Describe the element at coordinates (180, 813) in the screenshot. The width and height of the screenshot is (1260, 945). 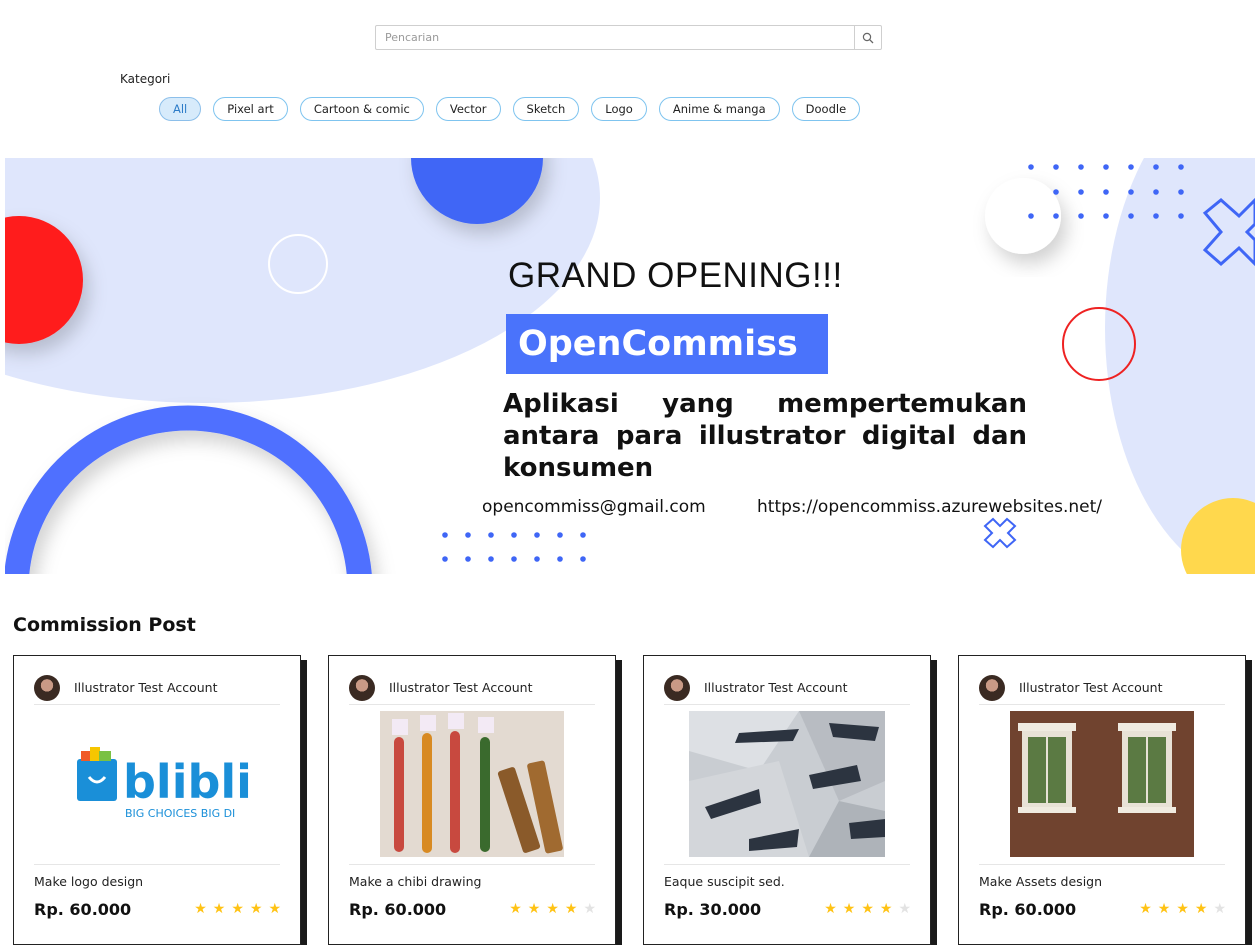
I see `blibli-logo-tagline: BIG CHOICES BIG DI` at that location.